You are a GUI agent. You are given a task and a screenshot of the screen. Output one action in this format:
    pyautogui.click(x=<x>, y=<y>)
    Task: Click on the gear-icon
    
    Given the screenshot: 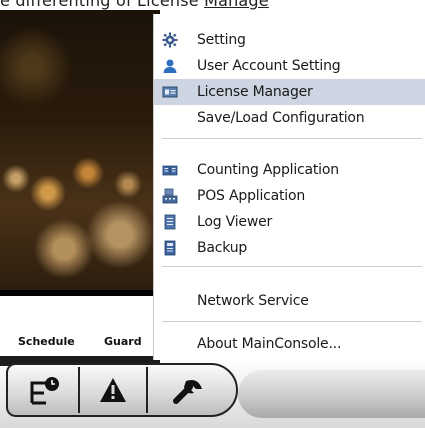 What is the action you would take?
    pyautogui.click(x=170, y=40)
    